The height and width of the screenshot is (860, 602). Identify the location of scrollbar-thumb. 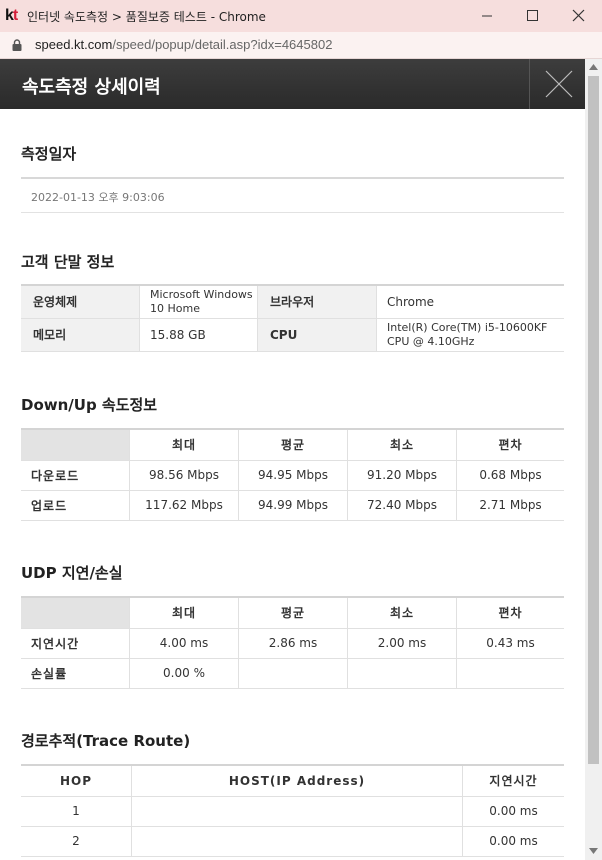
(593, 420).